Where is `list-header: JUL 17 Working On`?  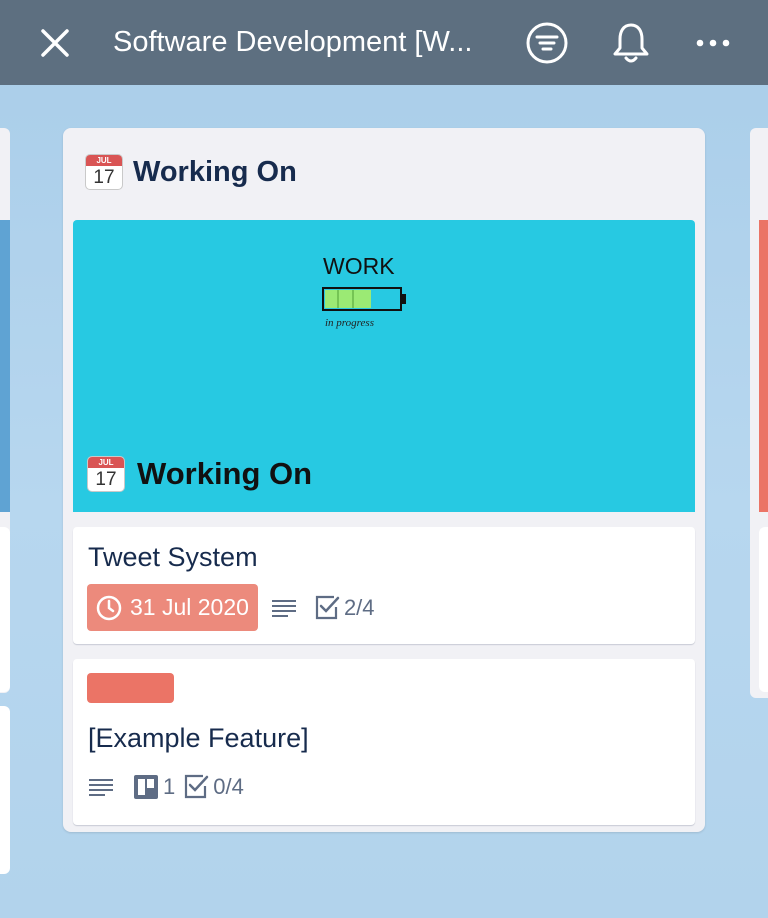 list-header: JUL 17 Working On is located at coordinates (191, 172).